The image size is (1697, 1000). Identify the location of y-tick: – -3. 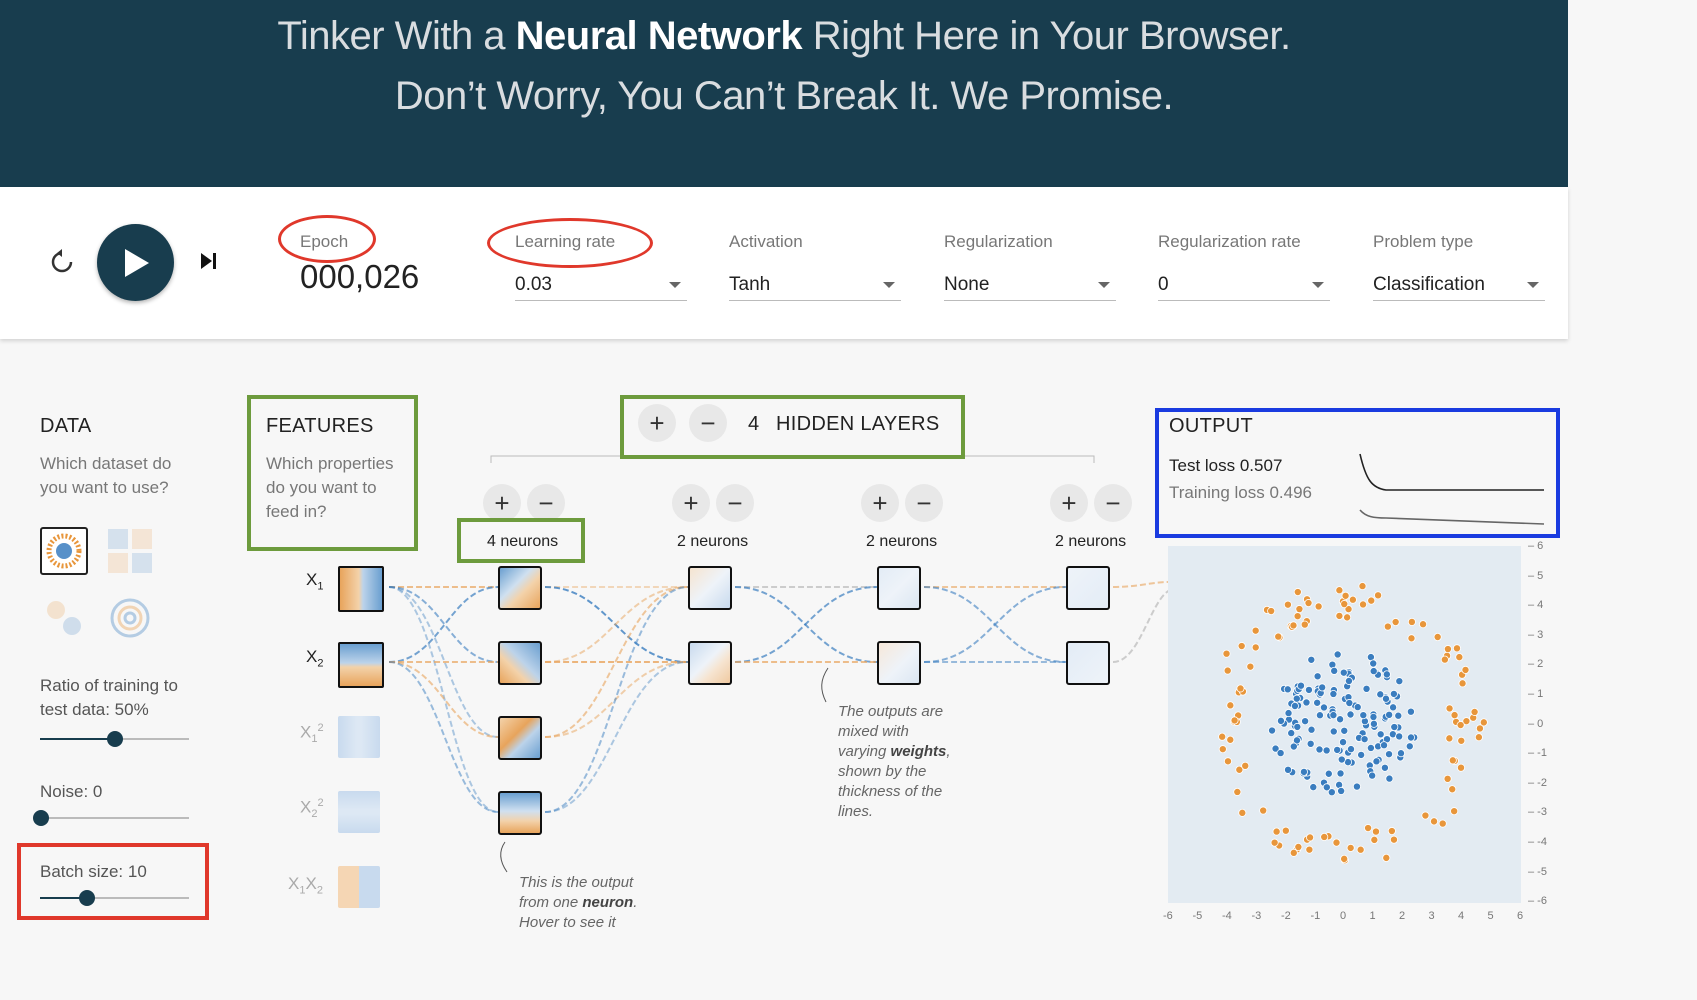
(1537, 812).